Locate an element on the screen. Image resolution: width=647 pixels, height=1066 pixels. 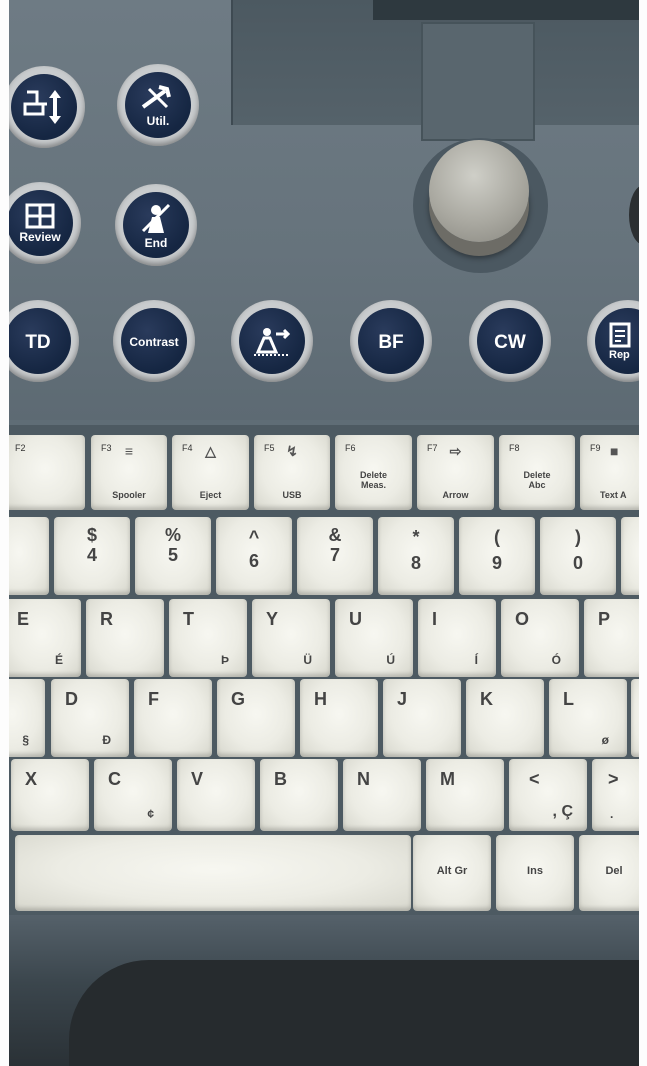
key-0: ) 0 is located at coordinates (578, 556).